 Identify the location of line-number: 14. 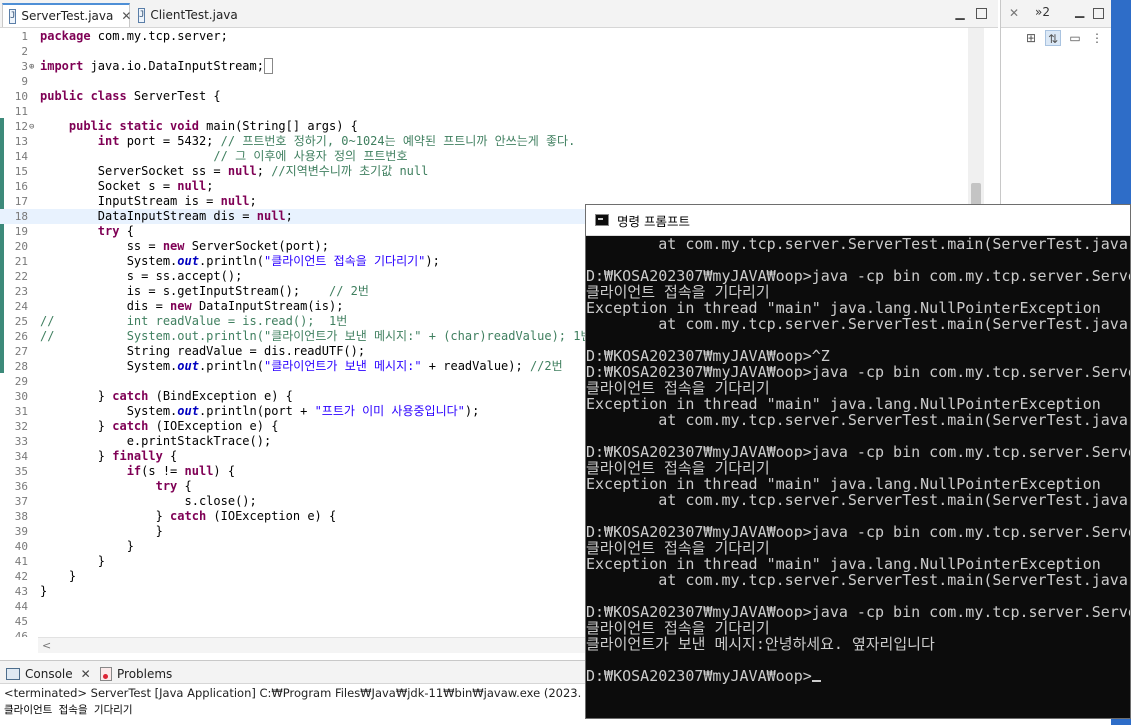
(21, 156).